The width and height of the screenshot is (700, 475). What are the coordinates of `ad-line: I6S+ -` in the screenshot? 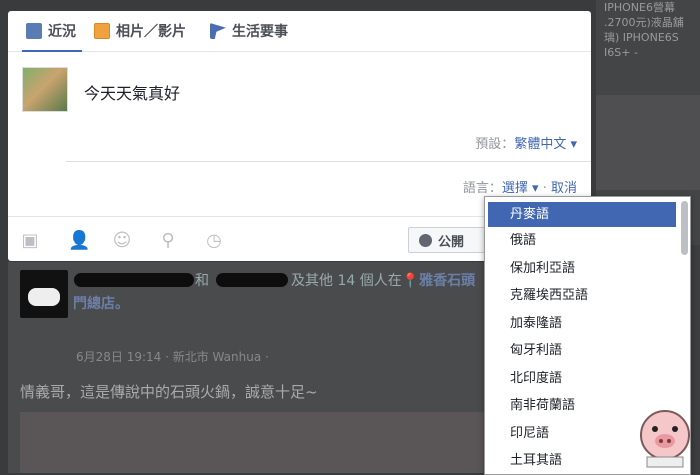 It's located at (621, 52).